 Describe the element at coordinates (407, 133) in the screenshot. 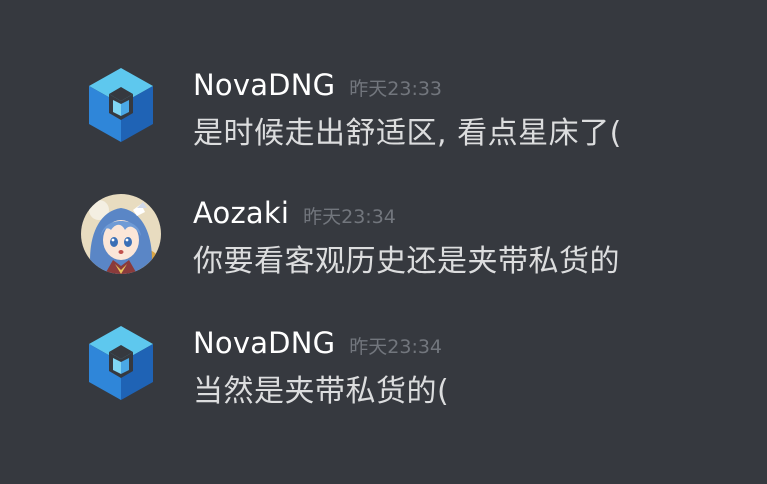

I see `message-content: 是时候走出舒适区, 看点星床了(` at that location.